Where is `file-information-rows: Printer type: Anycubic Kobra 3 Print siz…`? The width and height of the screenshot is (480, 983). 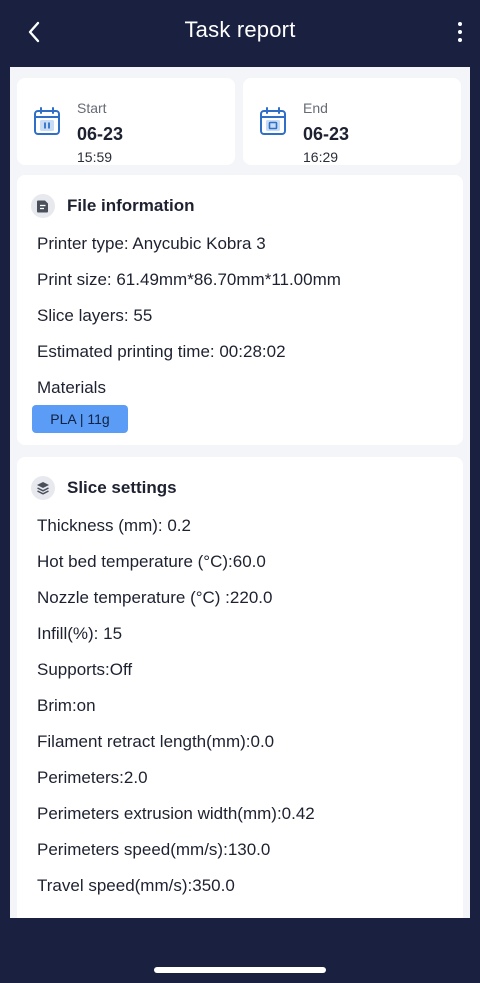
file-information-rows: Printer type: Anycubic Kobra 3 Print siz… is located at coordinates (189, 316).